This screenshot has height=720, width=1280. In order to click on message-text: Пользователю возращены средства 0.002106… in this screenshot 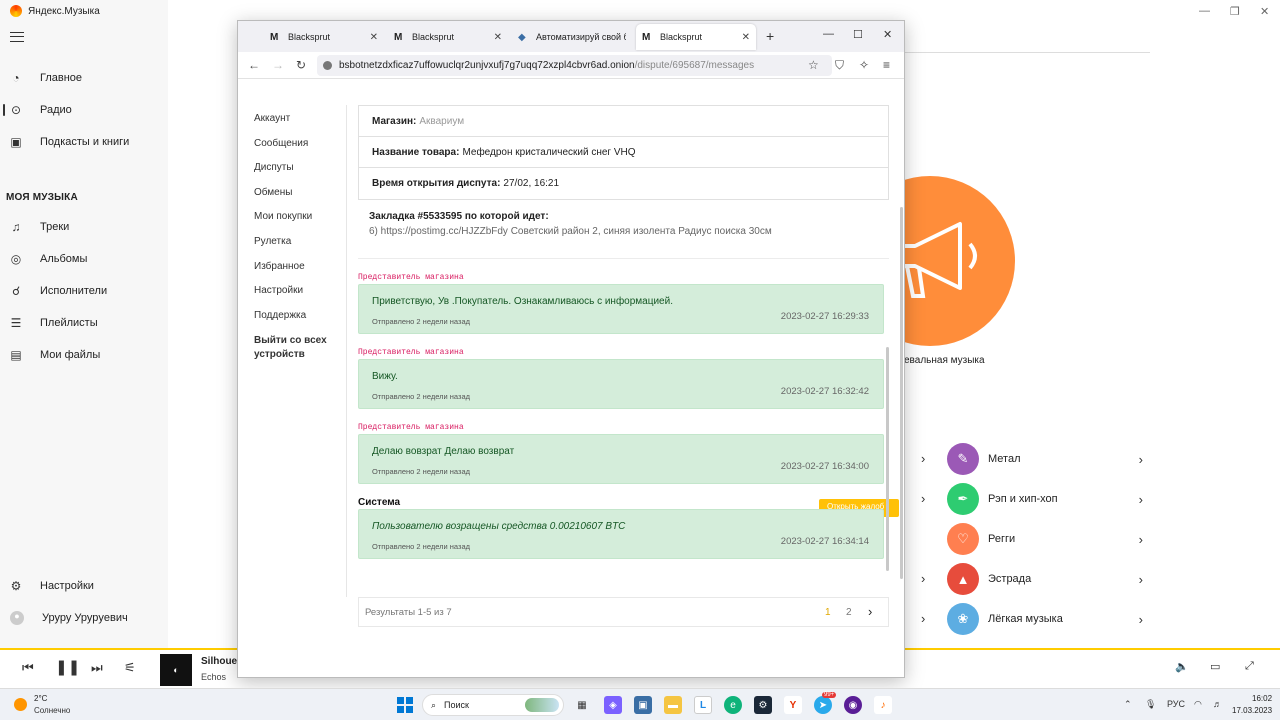, I will do `click(499, 526)`.